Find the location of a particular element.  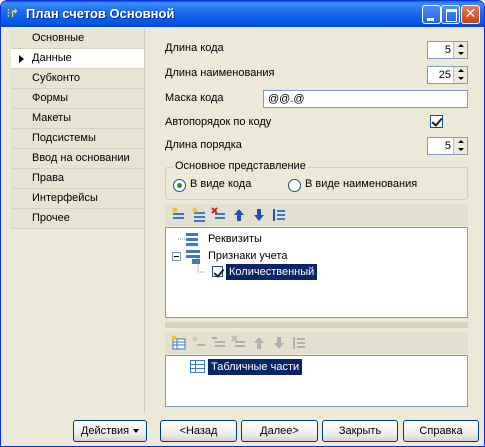

auto-order-checkbox is located at coordinates (436, 121).